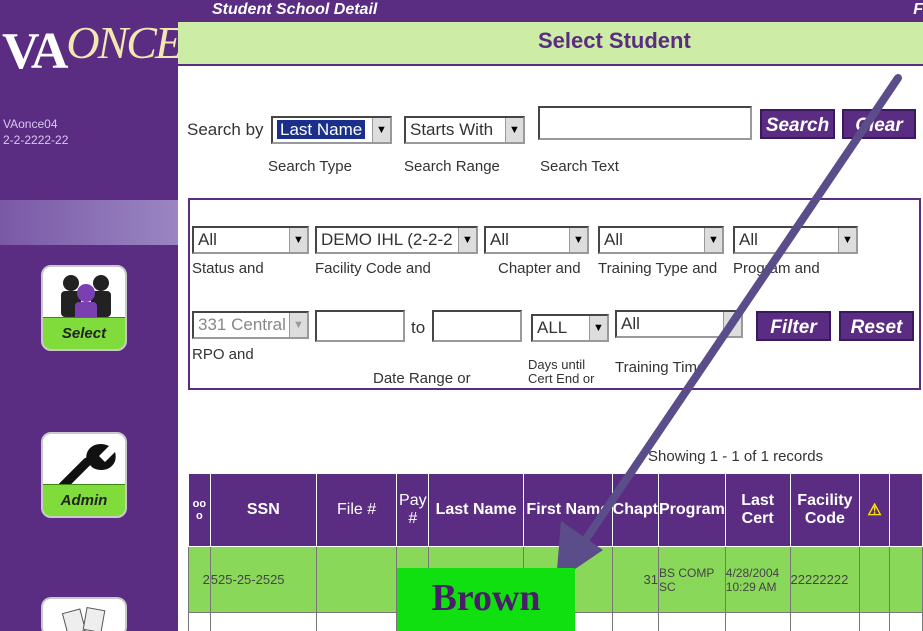 This screenshot has height=631, width=923. I want to click on column-header-file: File #, so click(356, 510).